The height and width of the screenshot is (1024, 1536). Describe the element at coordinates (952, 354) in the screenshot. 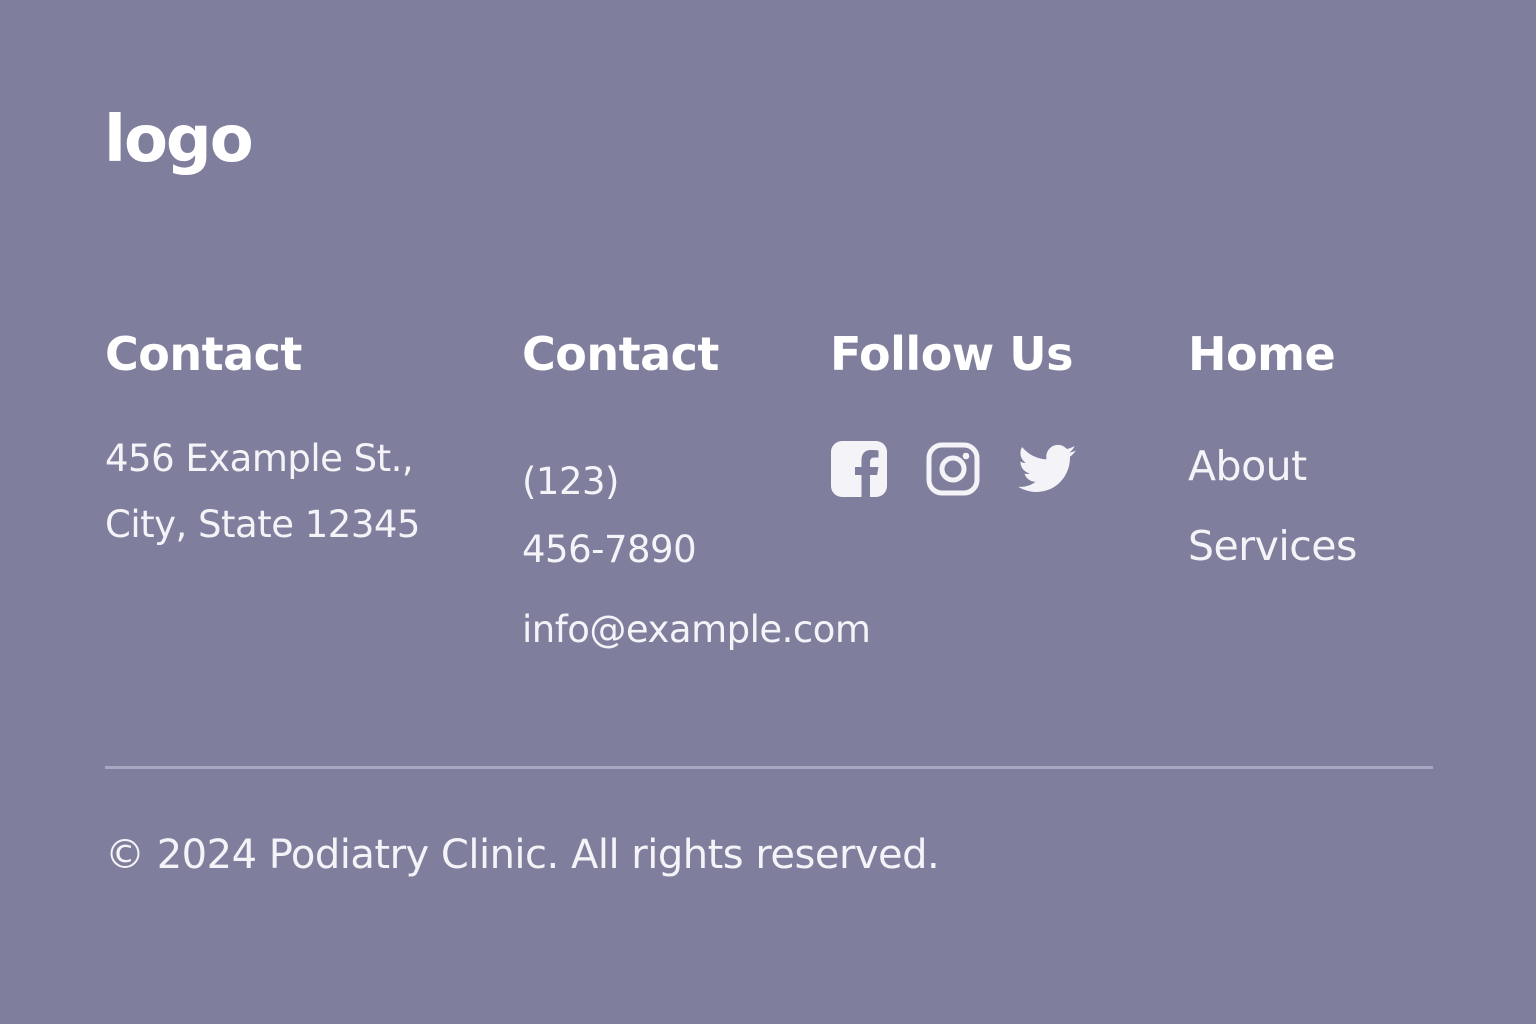

I see `follow-heading: Follow Us` at that location.